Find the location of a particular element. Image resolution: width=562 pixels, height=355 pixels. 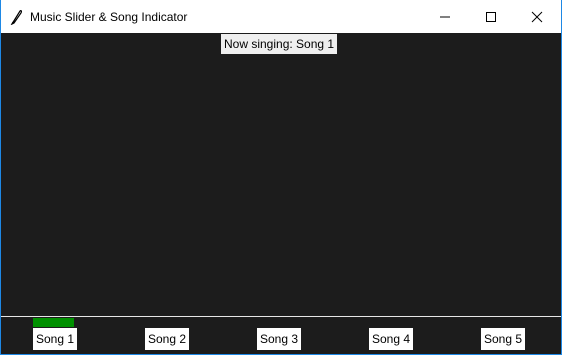

maximize-button is located at coordinates (491, 16).